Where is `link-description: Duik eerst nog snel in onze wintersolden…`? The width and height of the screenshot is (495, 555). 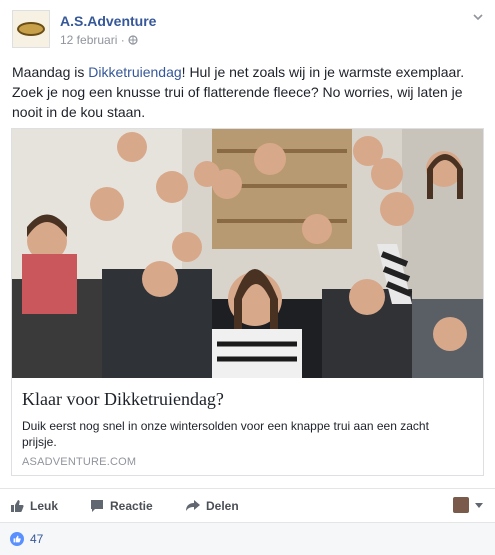 link-description: Duik eerst nog snel in onze wintersolden… is located at coordinates (225, 434).